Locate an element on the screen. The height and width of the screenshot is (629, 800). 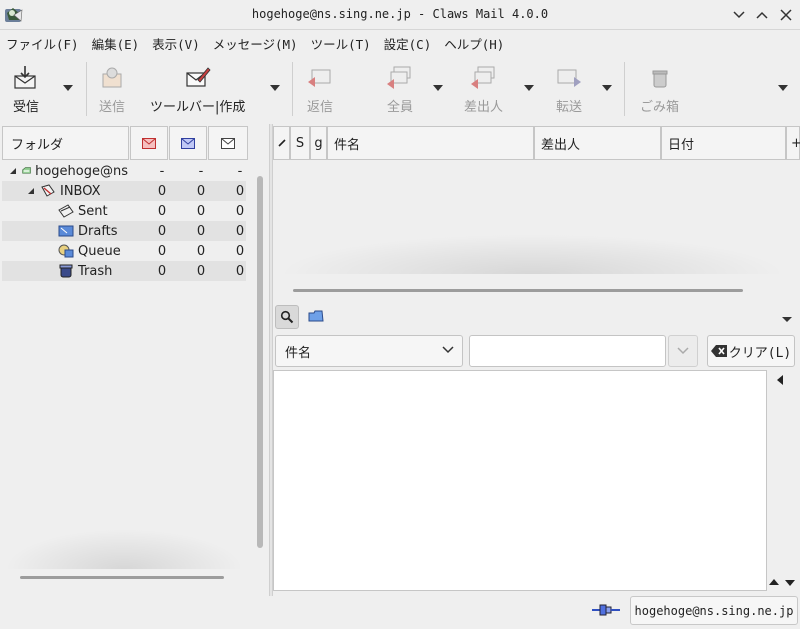
search-options-arrow is located at coordinates (787, 319).